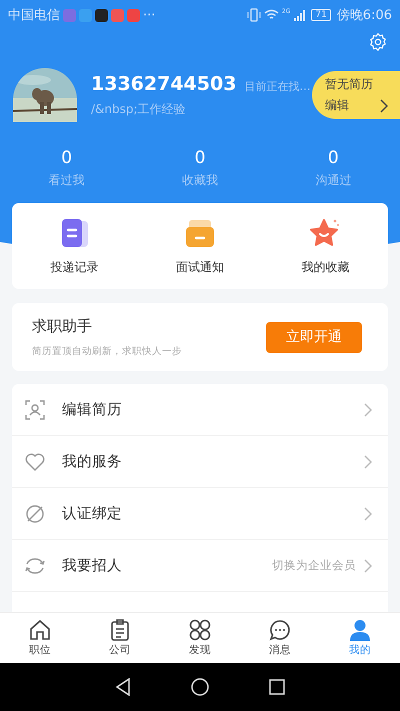  Describe the element at coordinates (62, 326) in the screenshot. I see `helper-title: 求职助手` at that location.